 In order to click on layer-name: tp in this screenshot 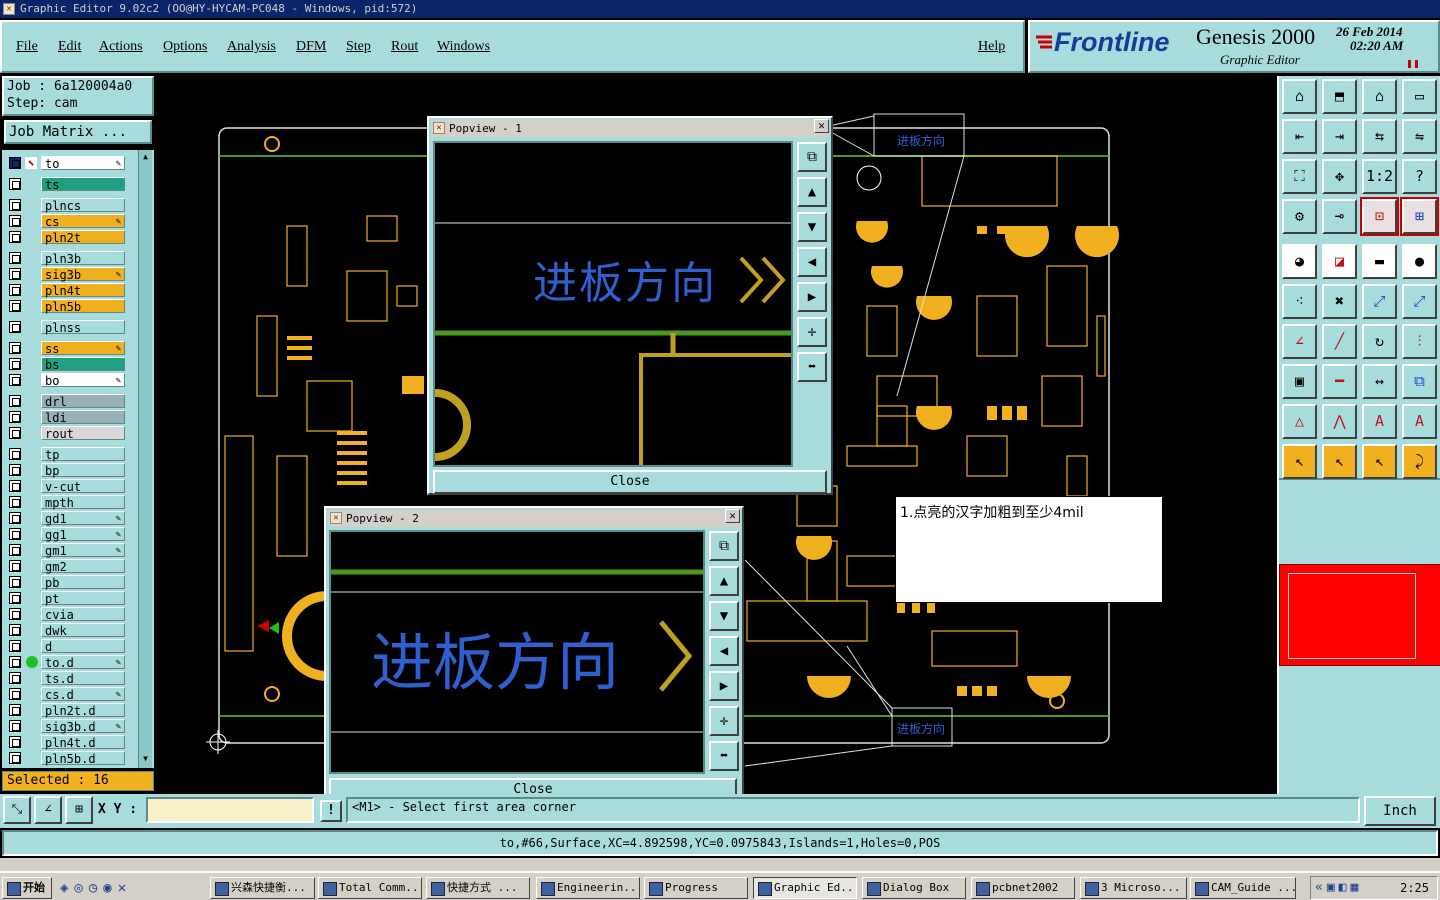, I will do `click(83, 454)`.